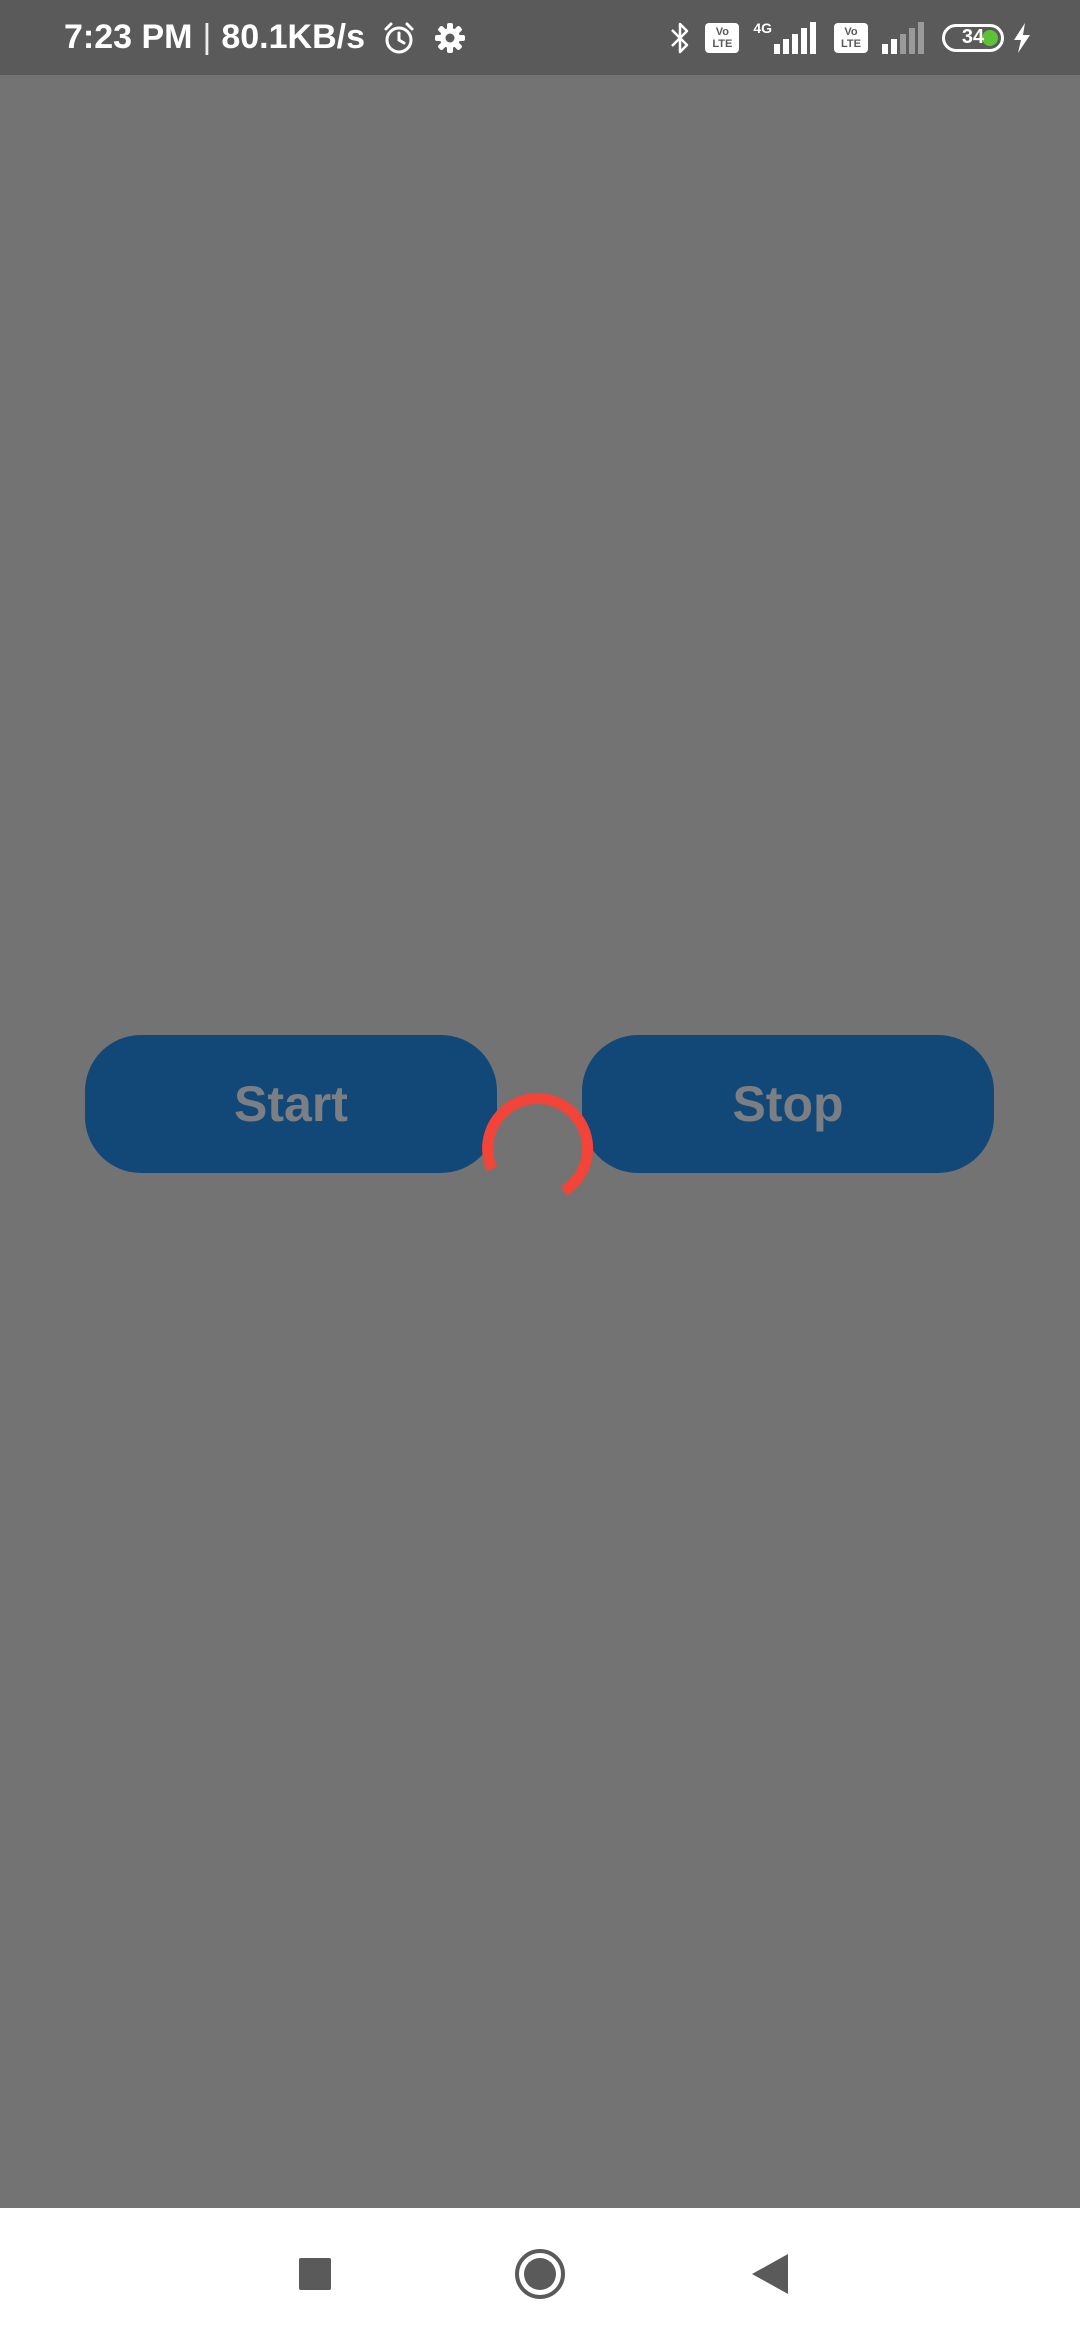 This screenshot has width=1080, height=2340. Describe the element at coordinates (293, 37) in the screenshot. I see `network-speed: 80.1KB/s` at that location.